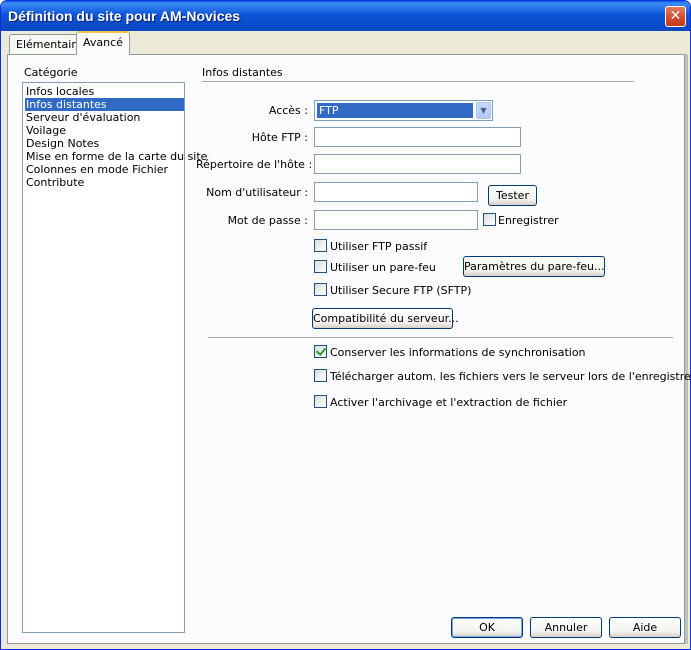 The width and height of the screenshot is (691, 650). What do you see at coordinates (104, 182) in the screenshot?
I see `category-item-contribute: Contribute` at bounding box center [104, 182].